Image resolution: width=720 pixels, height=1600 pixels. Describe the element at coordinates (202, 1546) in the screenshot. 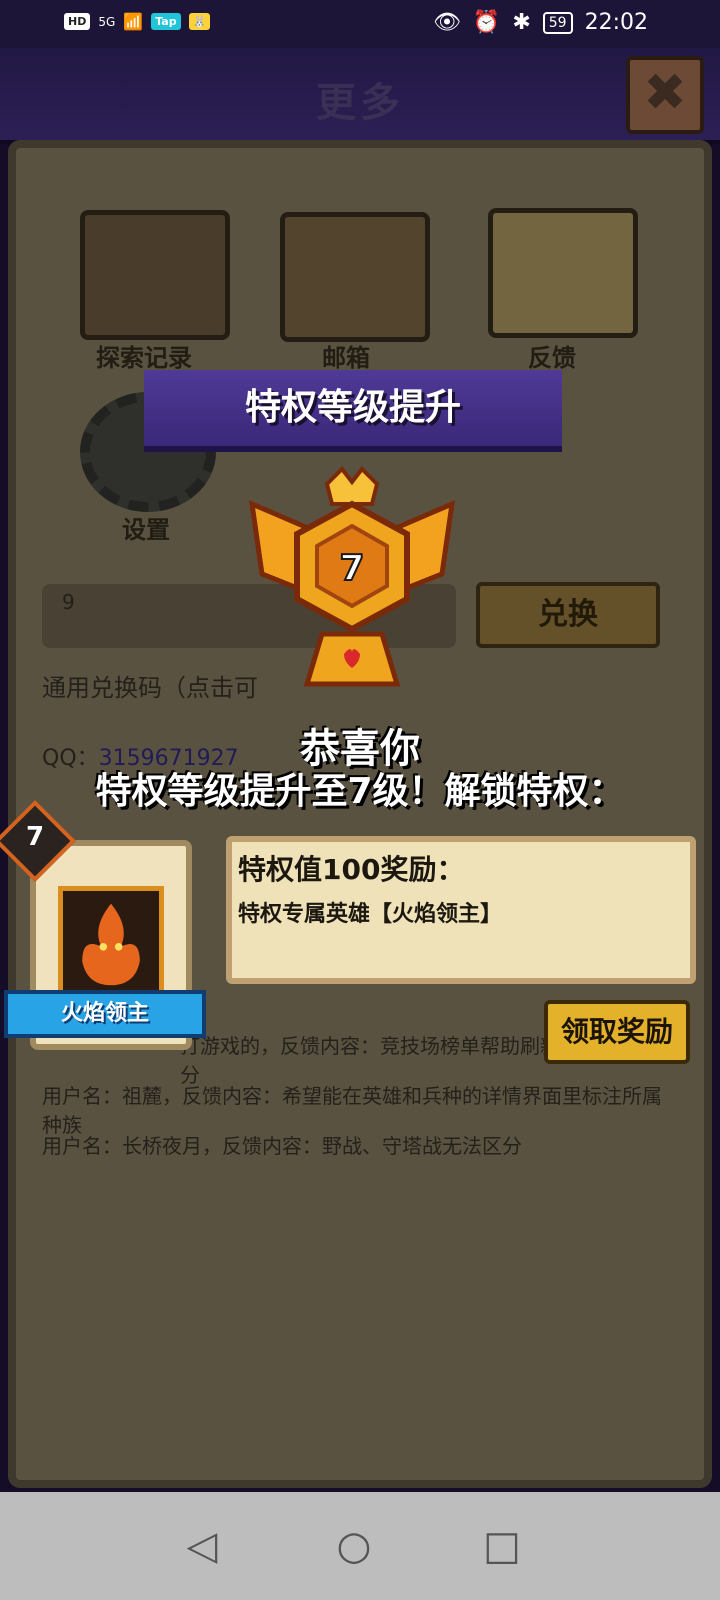

I see `back-icon: ◁` at that location.